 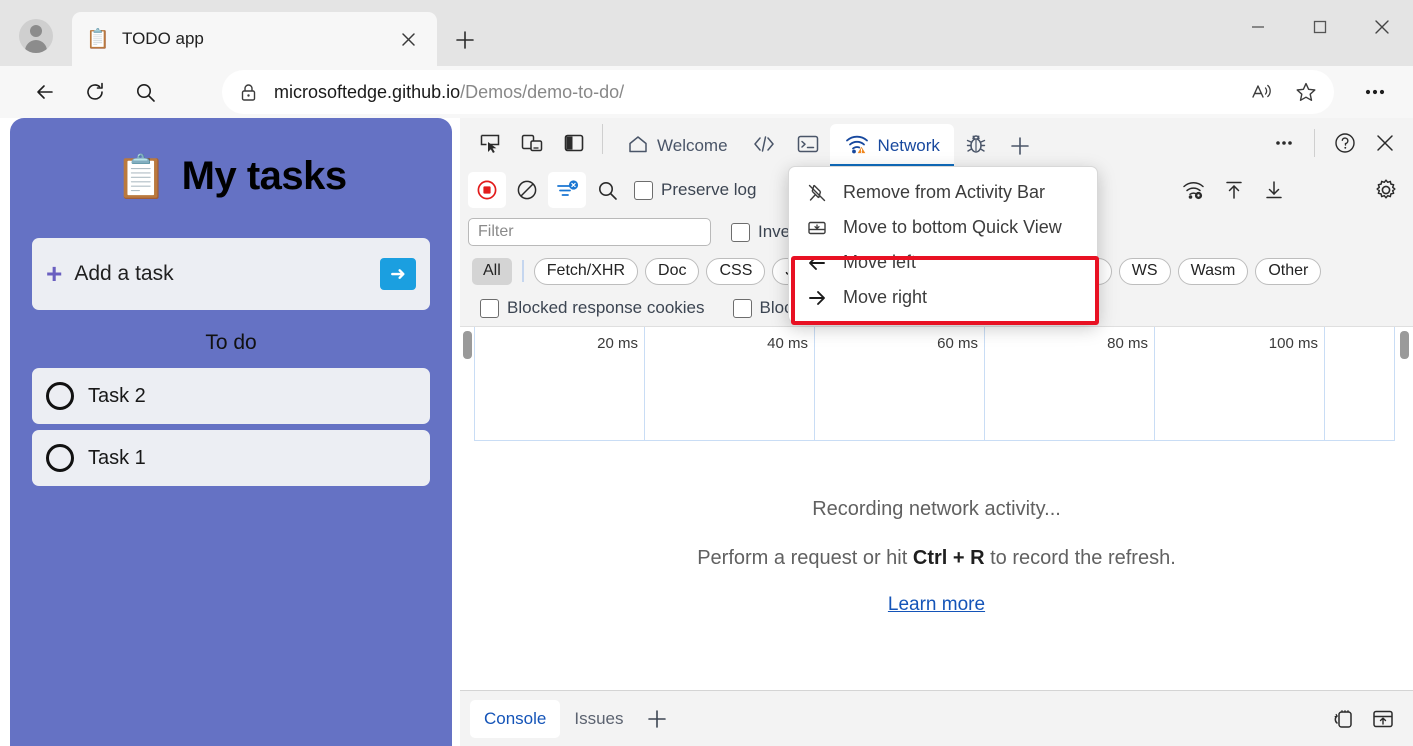 I want to click on learn-more-link: Learn more, so click(x=936, y=604).